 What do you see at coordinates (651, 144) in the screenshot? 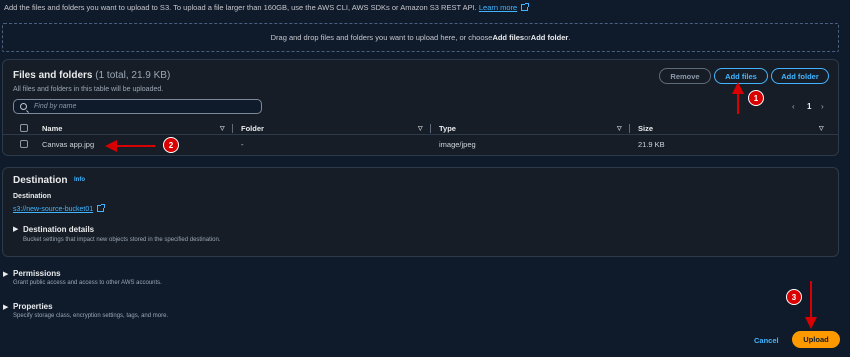
I see `file-size: 21.9 KB` at bounding box center [651, 144].